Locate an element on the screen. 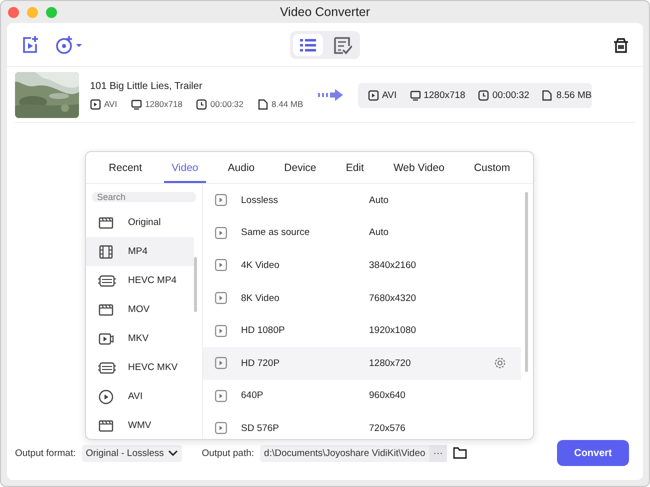 The height and width of the screenshot is (487, 650). list-view-icon is located at coordinates (308, 45).